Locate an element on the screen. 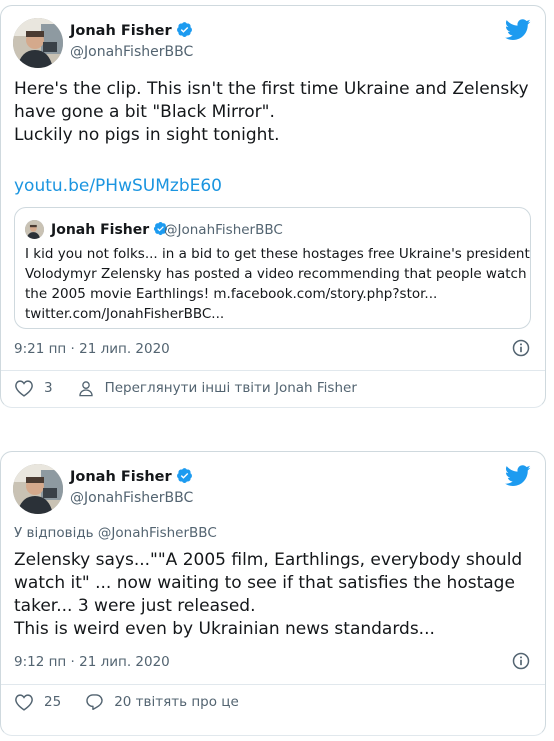 This screenshot has height=741, width=554. person-icon is located at coordinates (86, 388).